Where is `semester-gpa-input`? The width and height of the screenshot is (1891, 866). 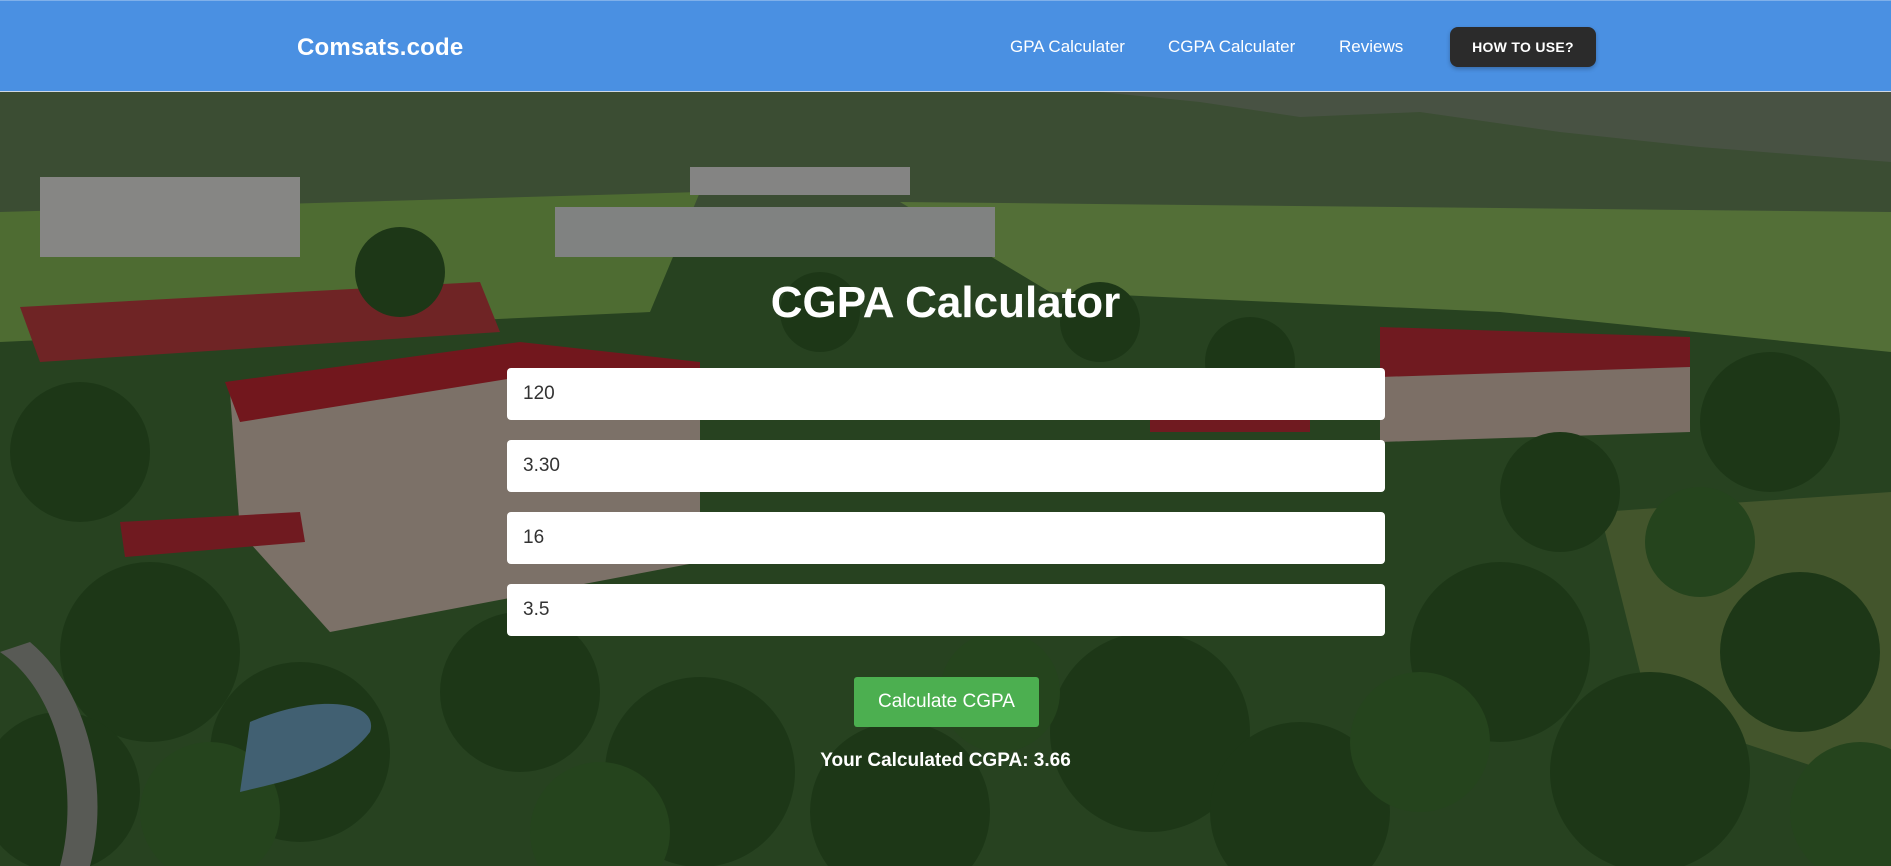
semester-gpa-input is located at coordinates (946, 610).